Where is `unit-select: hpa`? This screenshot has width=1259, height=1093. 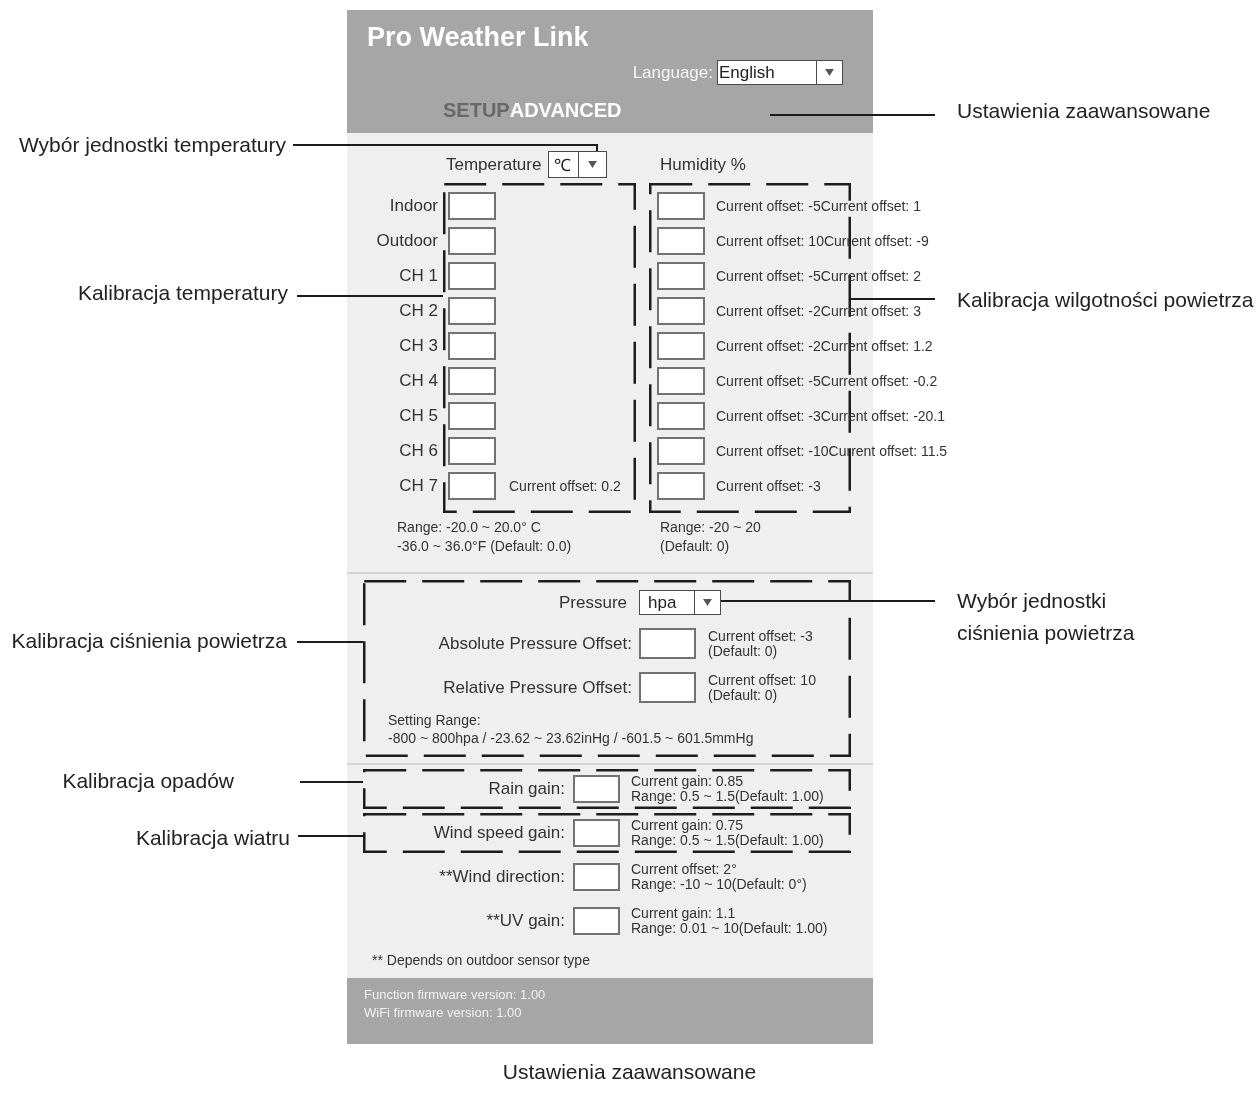 unit-select: hpa is located at coordinates (680, 602).